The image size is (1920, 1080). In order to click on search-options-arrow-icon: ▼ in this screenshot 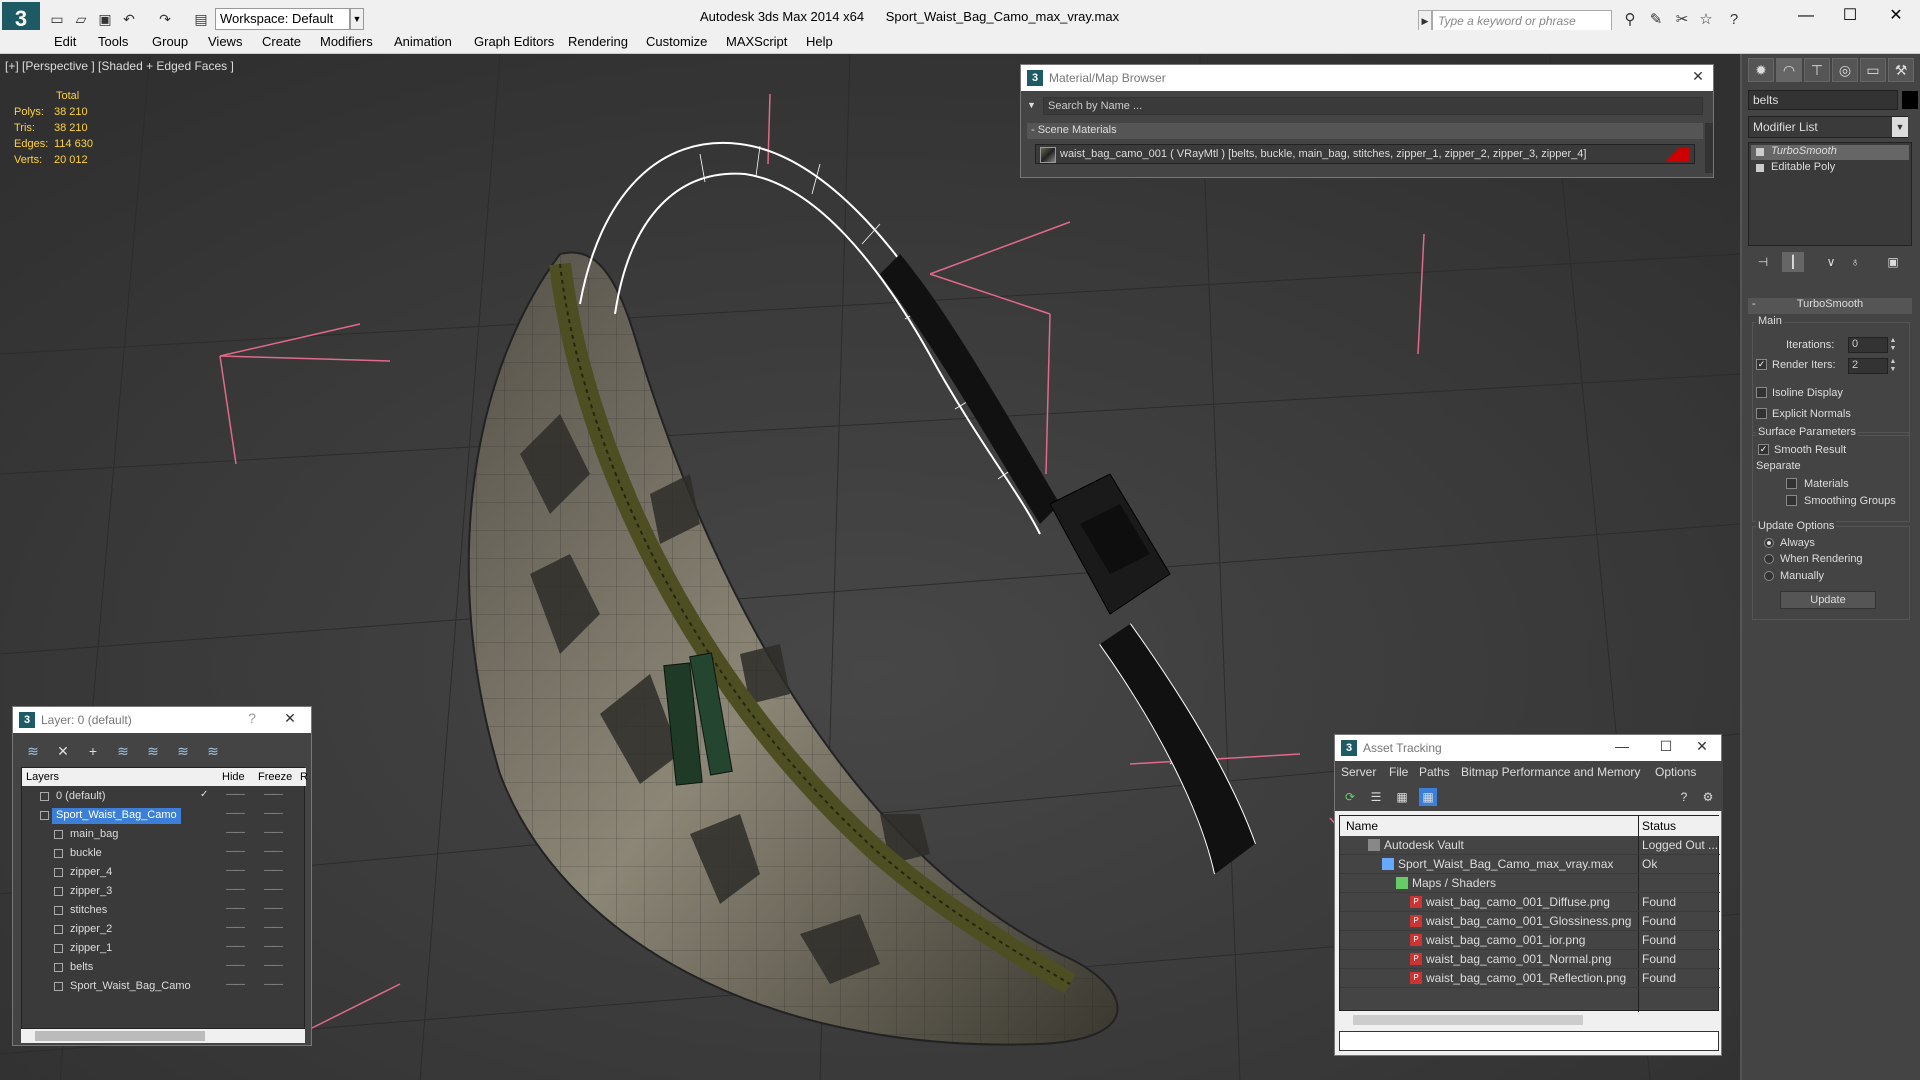, I will do `click(1031, 105)`.